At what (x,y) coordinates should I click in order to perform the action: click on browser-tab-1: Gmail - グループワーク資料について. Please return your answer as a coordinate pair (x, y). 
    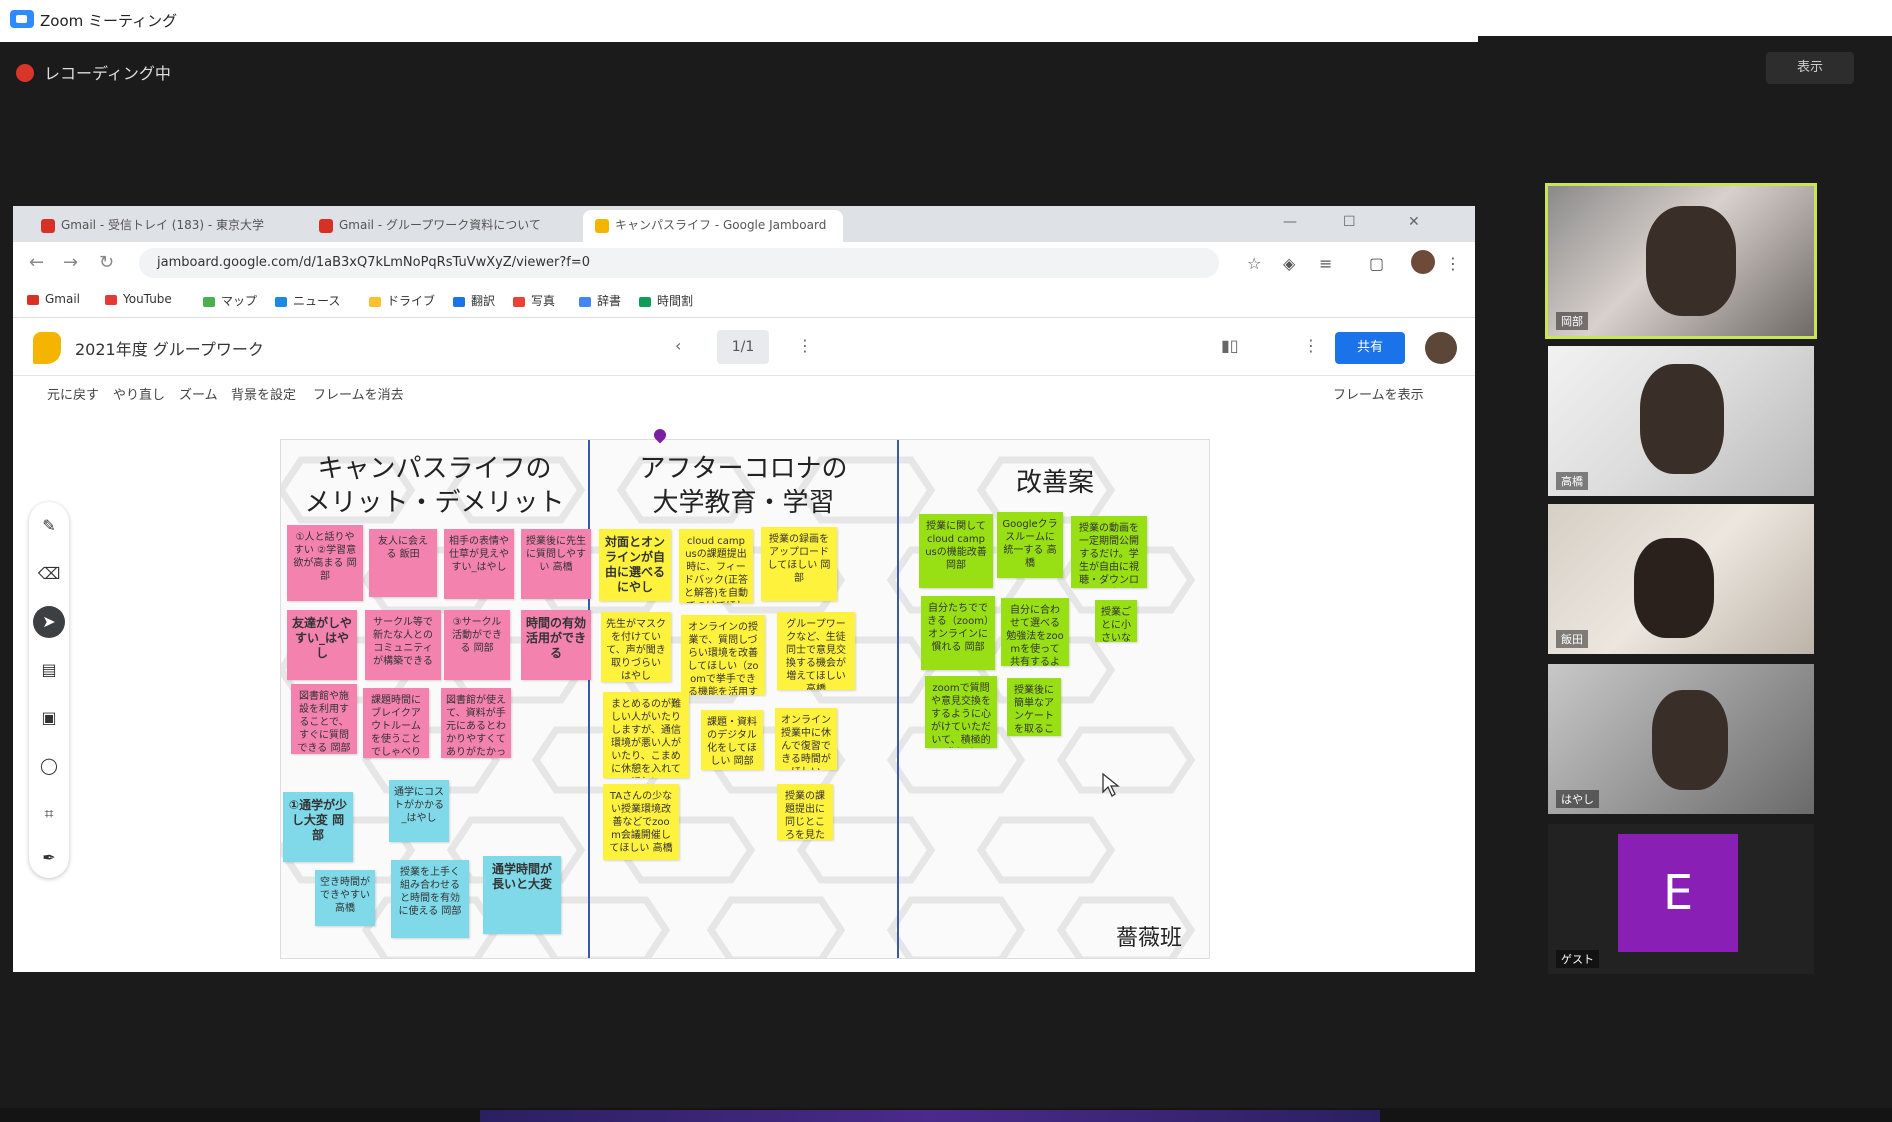
    Looking at the image, I should click on (443, 226).